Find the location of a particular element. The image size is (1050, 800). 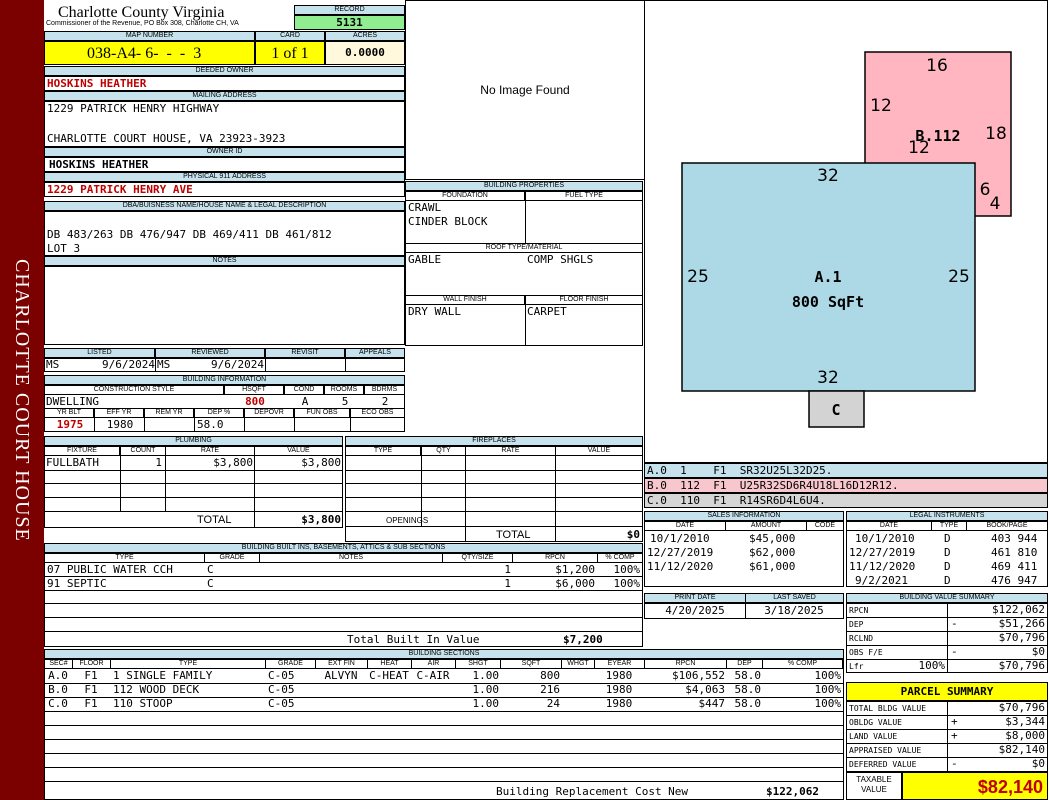

sec-row-1-col-8: 216 is located at coordinates (550, 689).